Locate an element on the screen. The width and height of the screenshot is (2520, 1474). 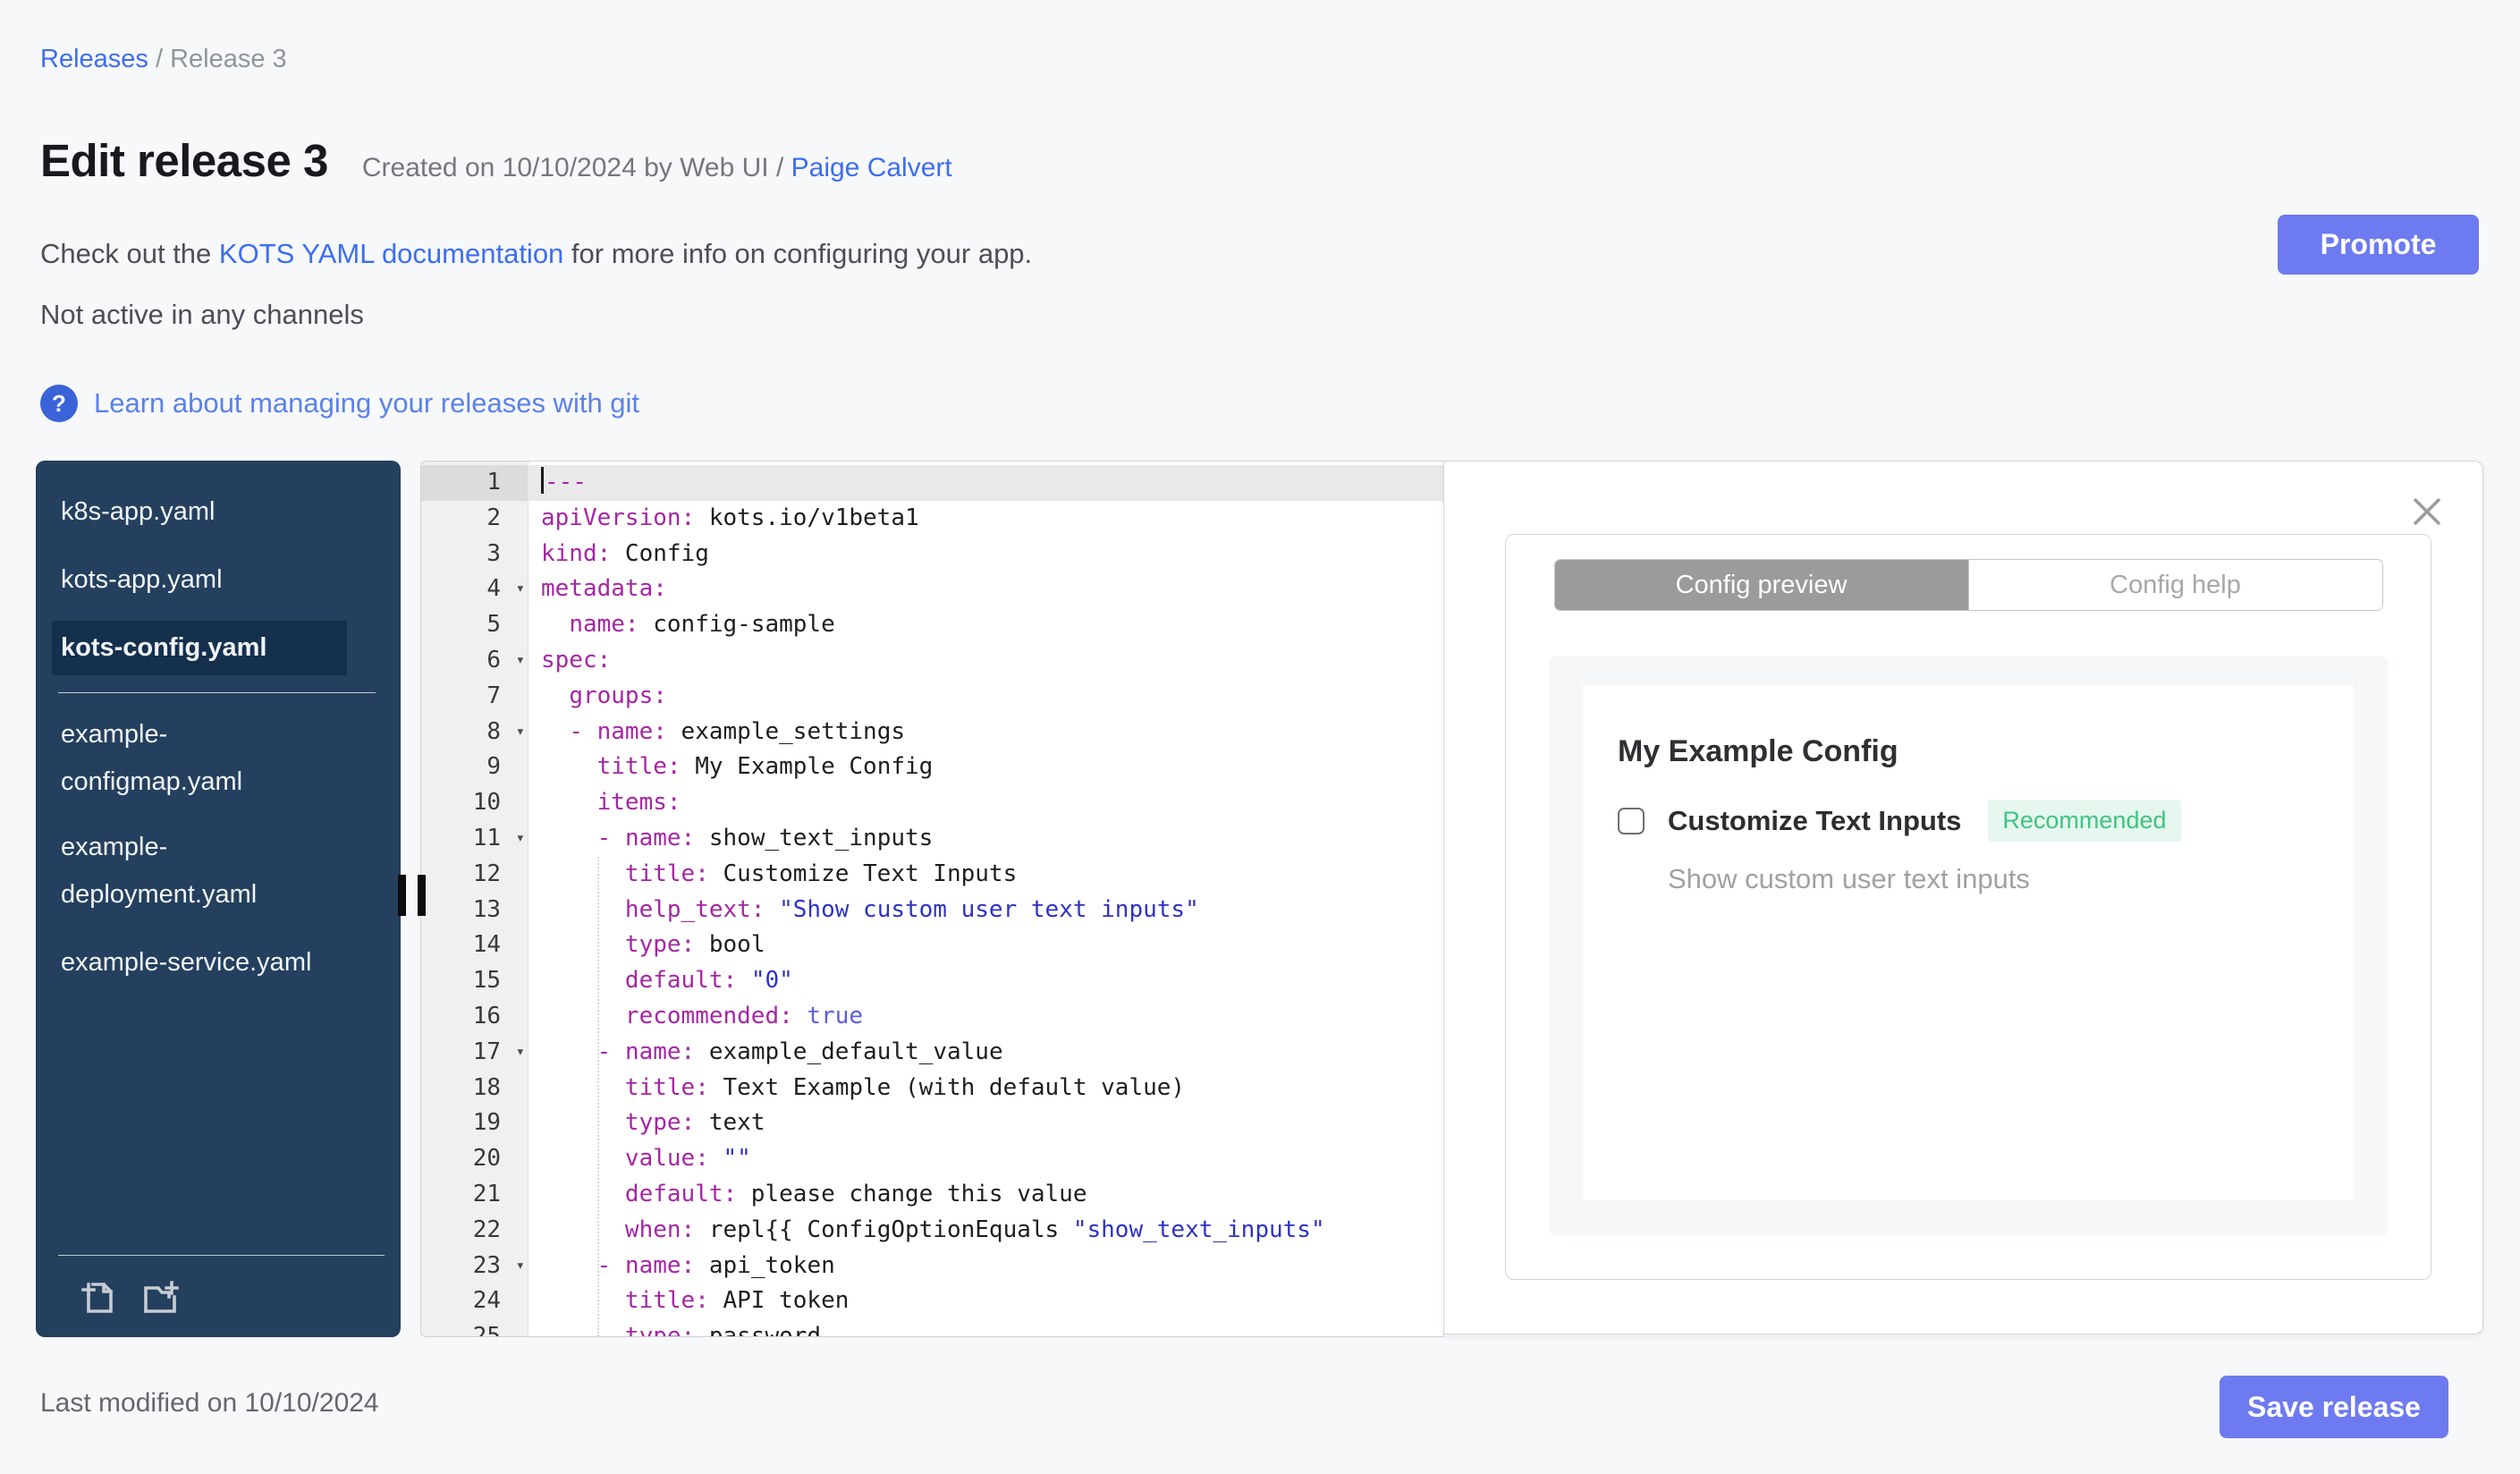
customize-text-inputs-checkbox is located at coordinates (1631, 820).